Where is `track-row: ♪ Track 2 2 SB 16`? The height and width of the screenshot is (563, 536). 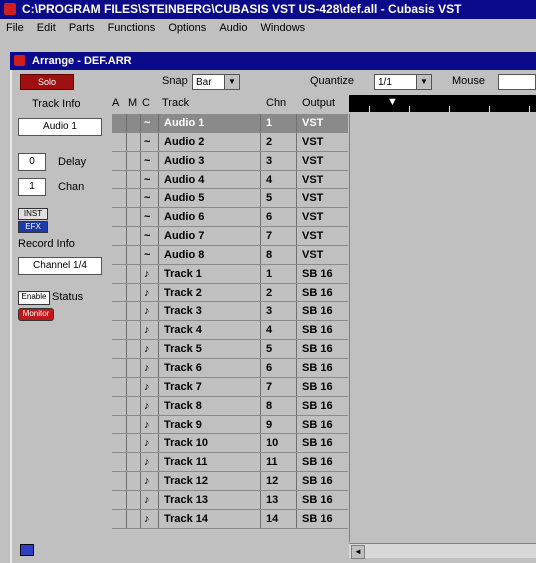
track-row: ♪ Track 2 2 SB 16 is located at coordinates (230, 293).